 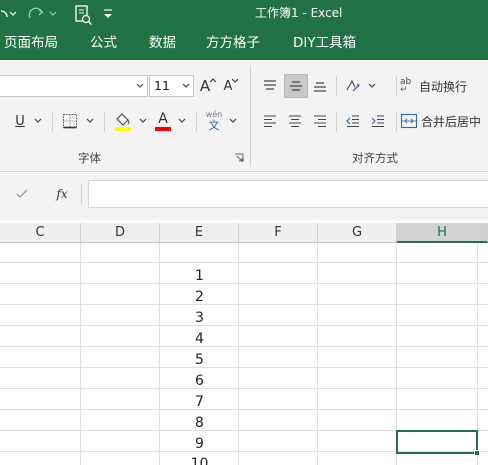 What do you see at coordinates (444, 86) in the screenshot?
I see `wrap-text-button: ab ↵ 自动换行` at bounding box center [444, 86].